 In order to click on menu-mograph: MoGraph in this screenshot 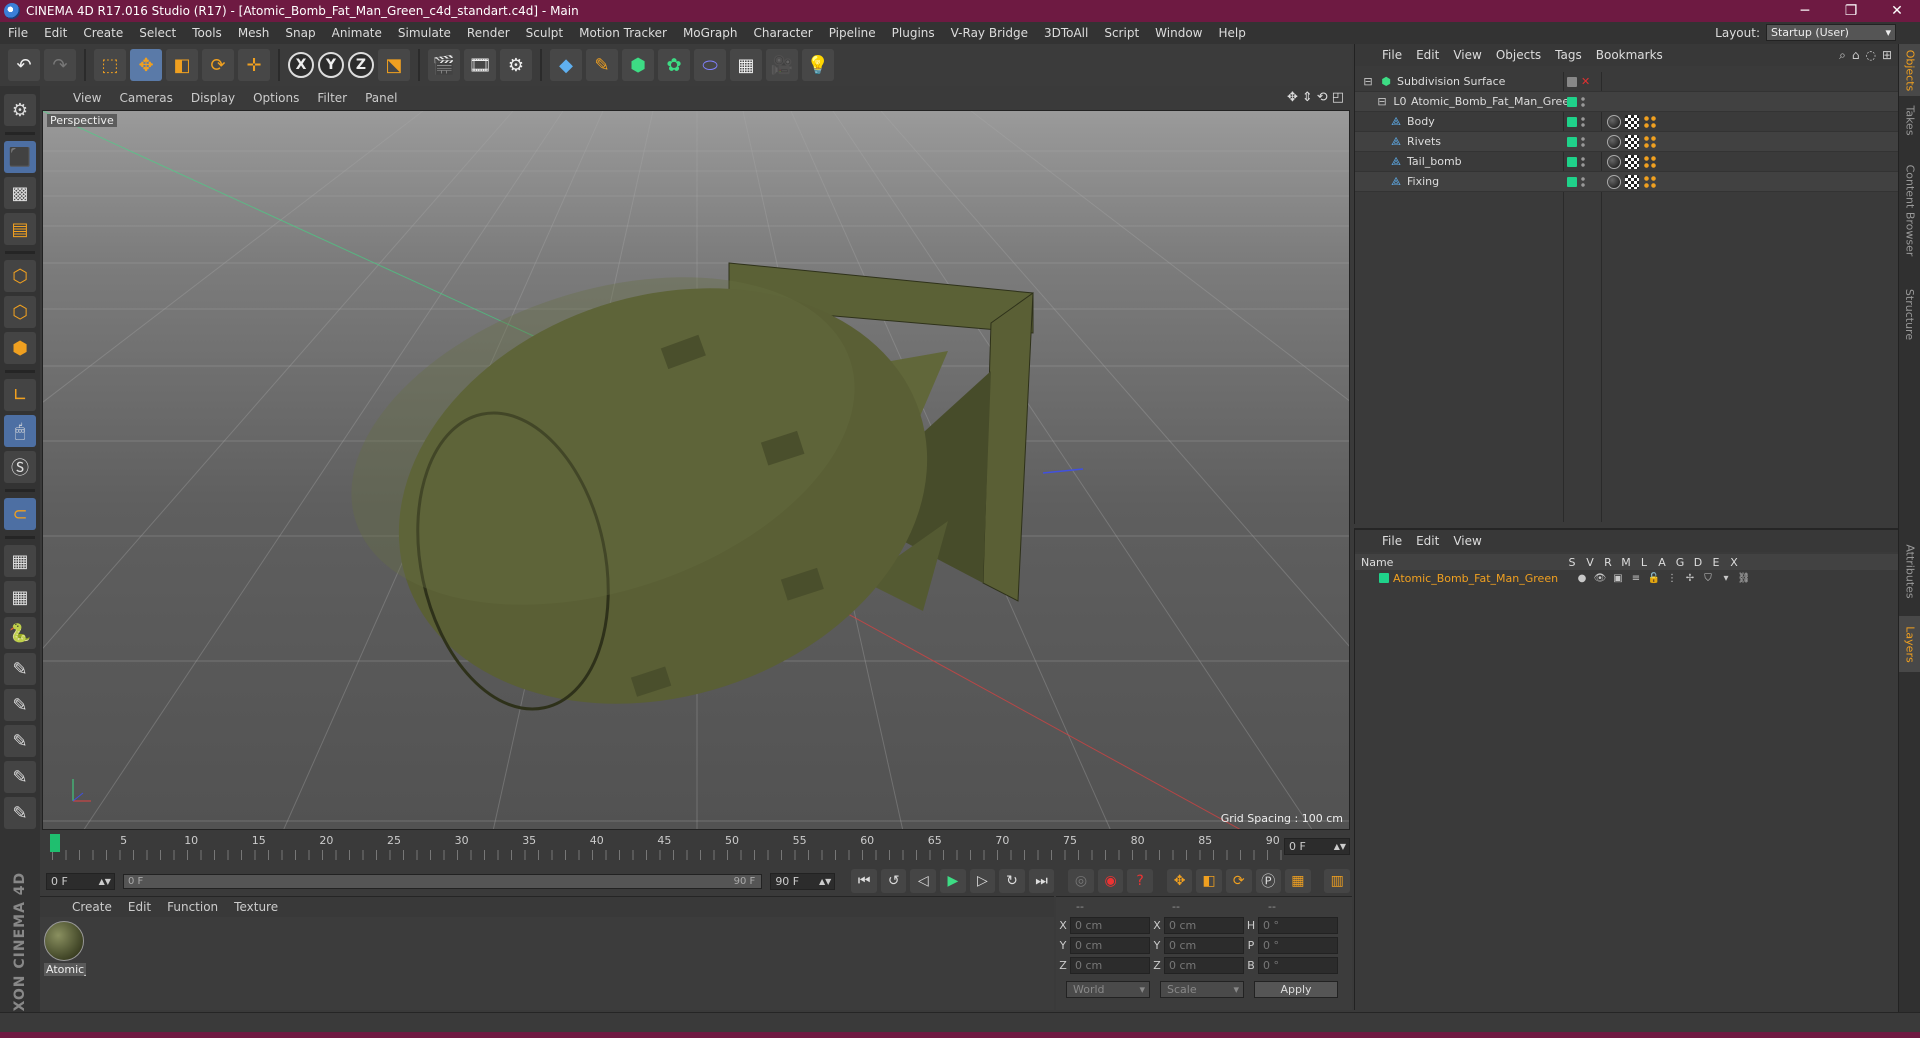, I will do `click(710, 33)`.